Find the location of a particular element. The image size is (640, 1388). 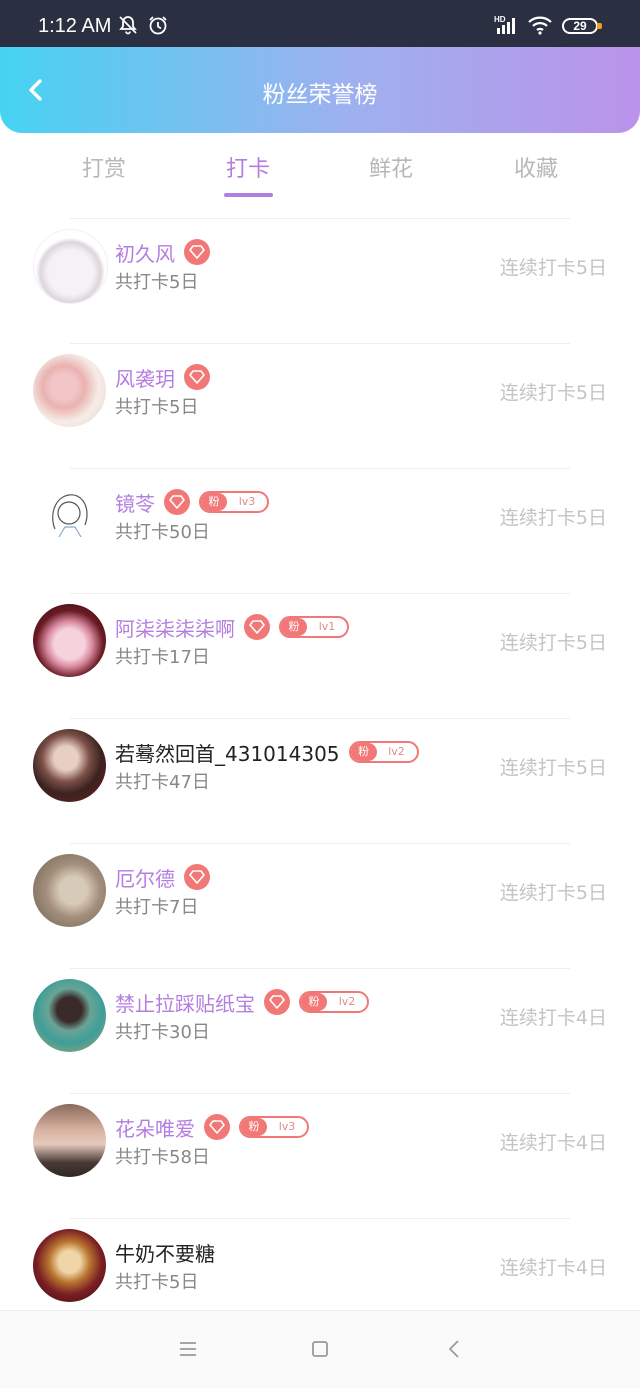

list-item: 阿柒柒柒柒啊 粉 lv1 共打卡17日 连续打卡5日 is located at coordinates (320, 656).